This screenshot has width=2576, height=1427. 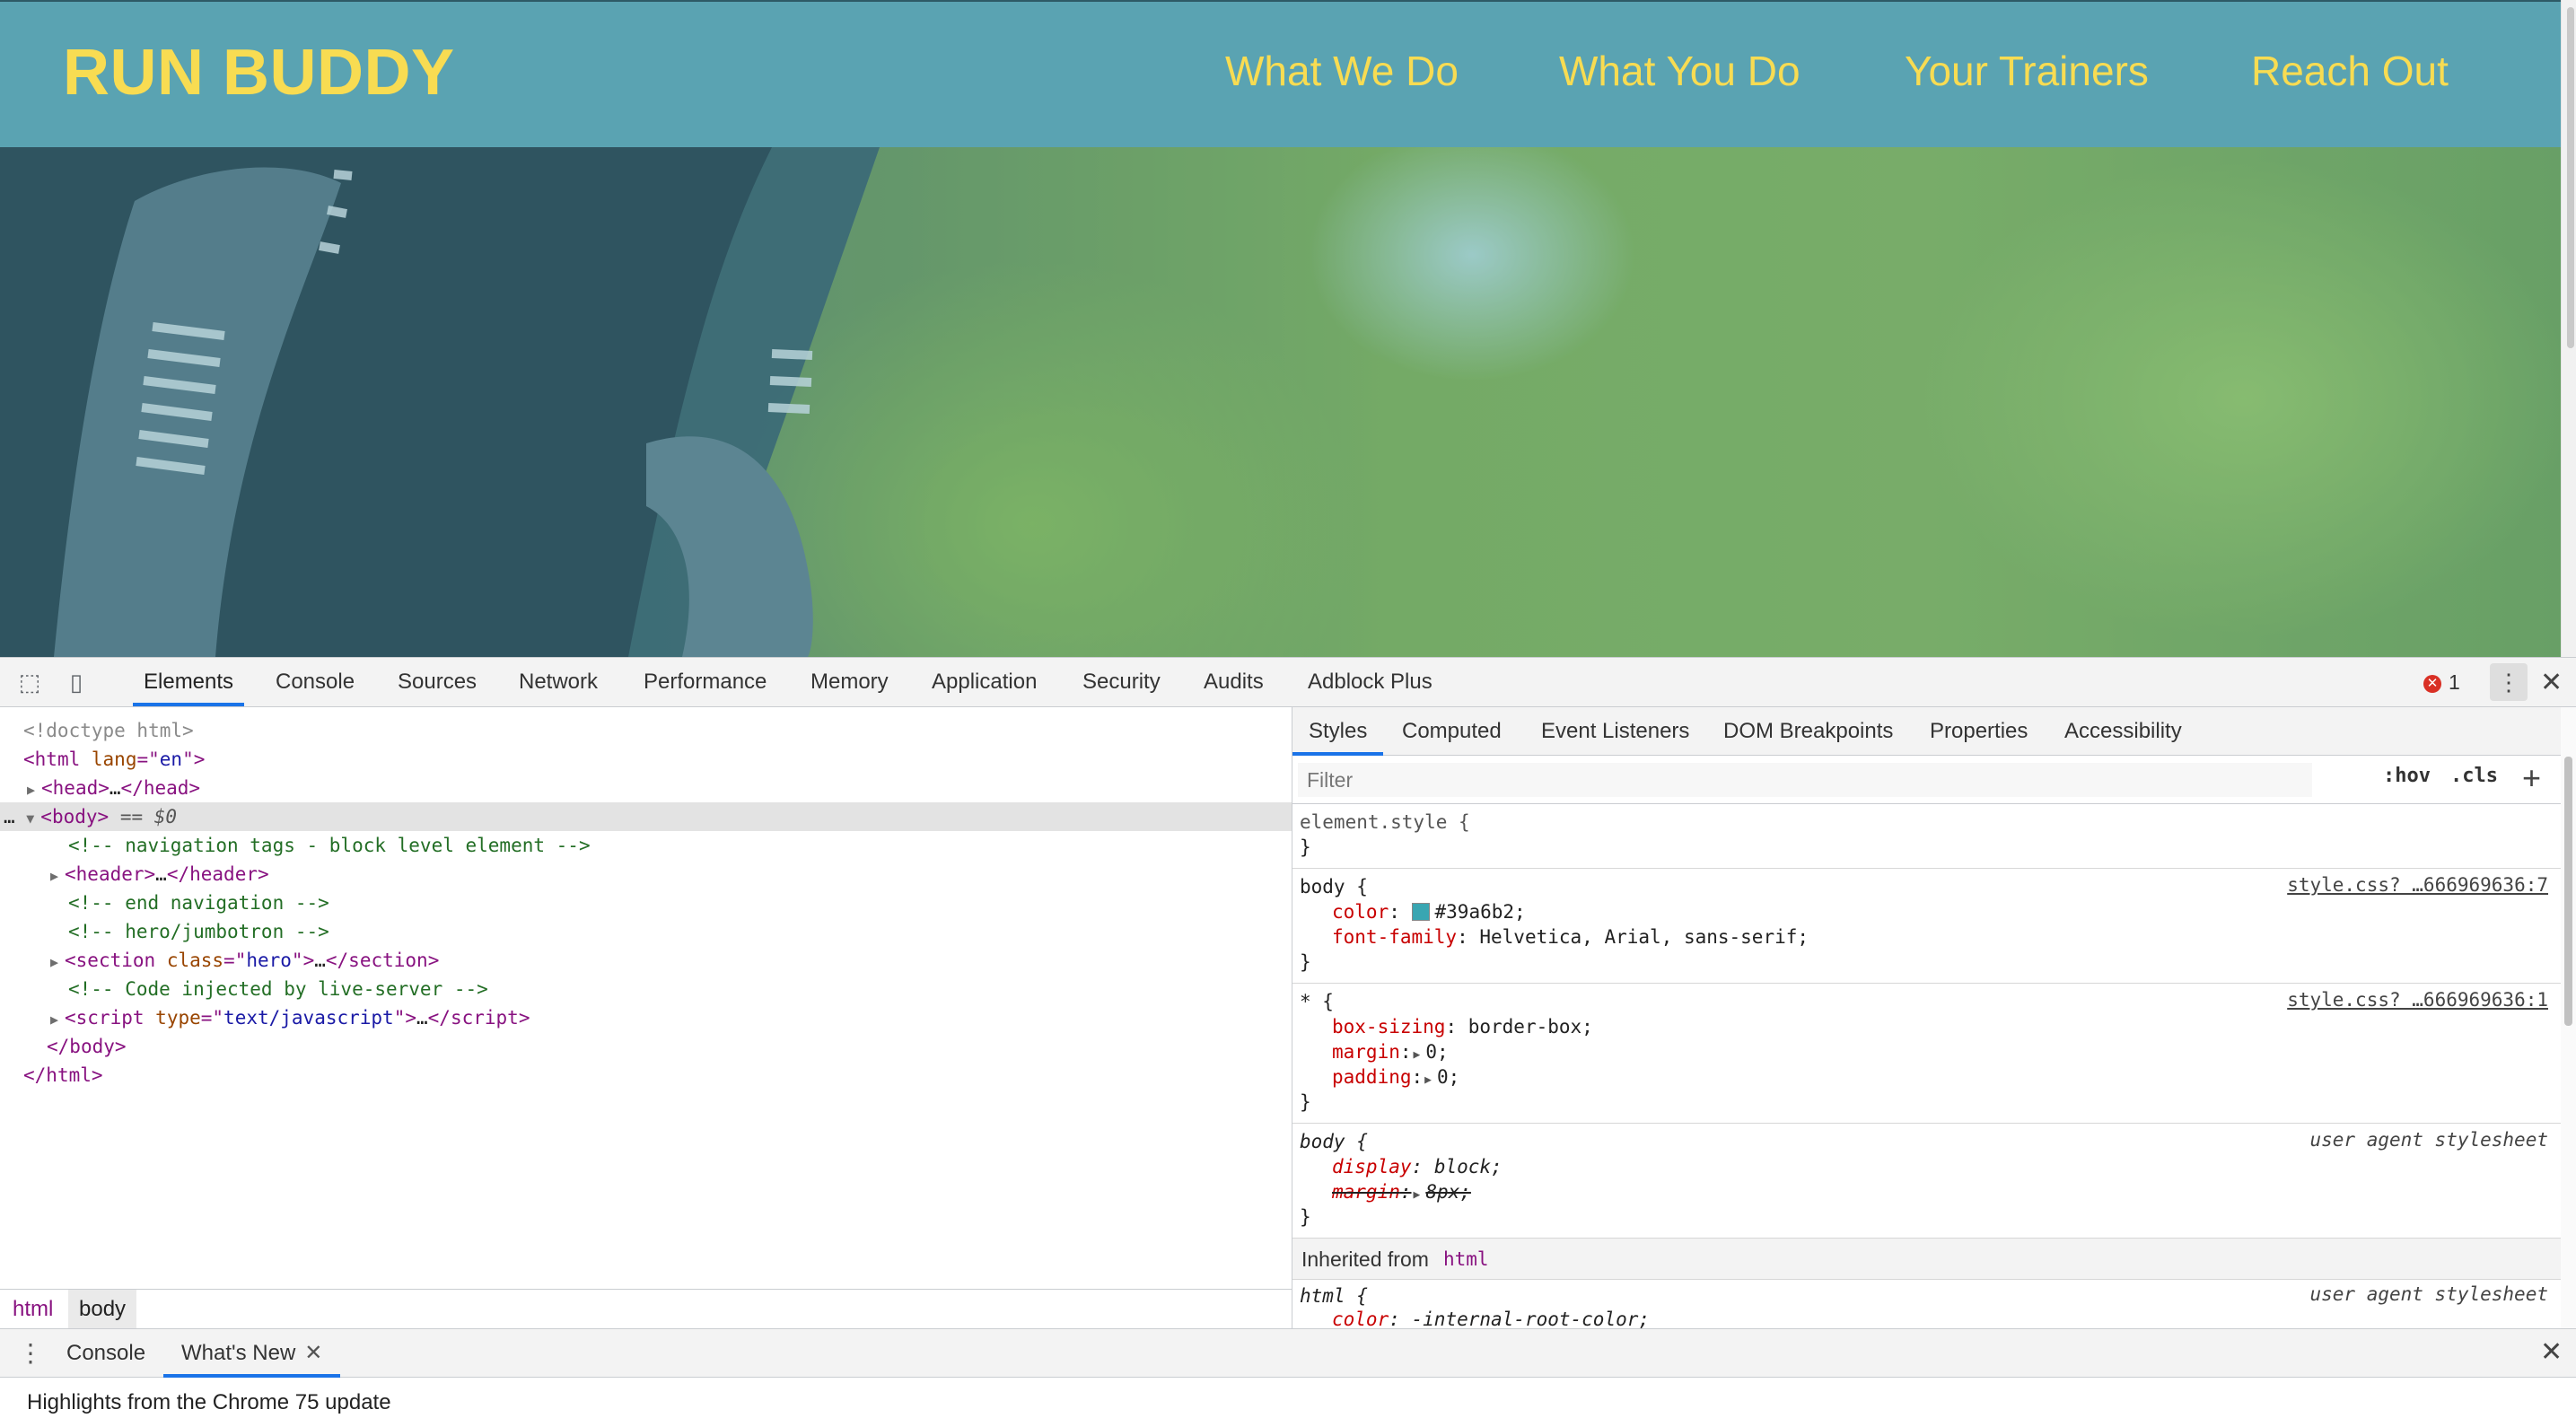 I want to click on css-source-link: style.css? …666969636:1, so click(x=2417, y=1000).